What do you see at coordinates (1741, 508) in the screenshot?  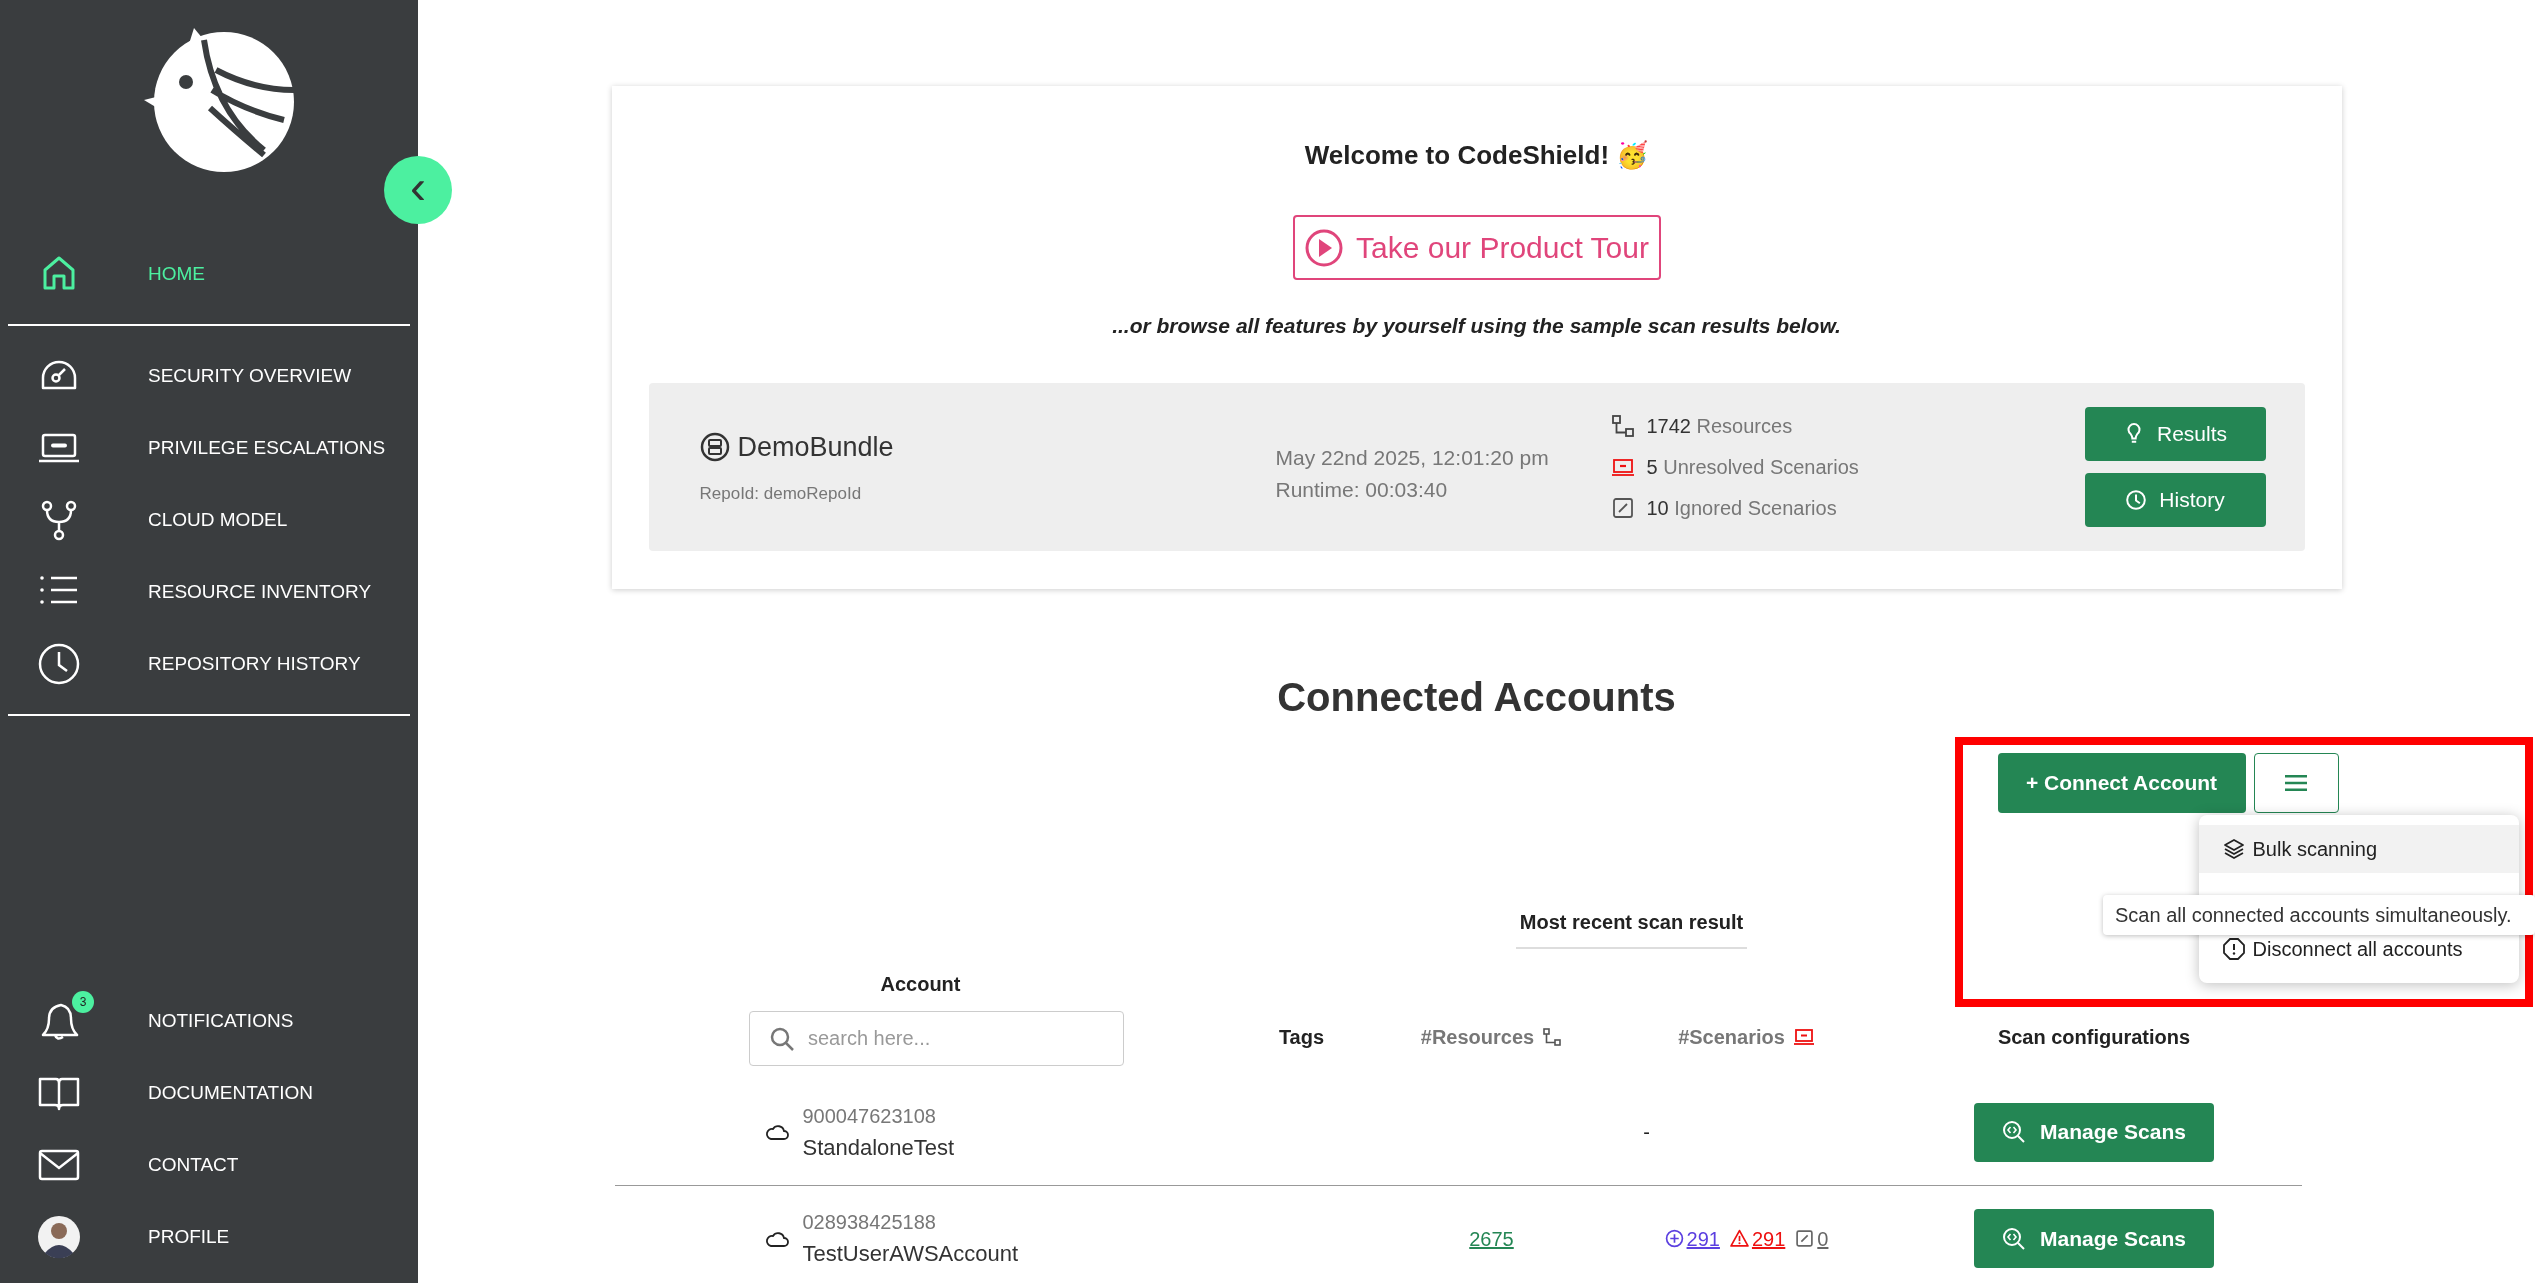 I see `stat-text: 10 Ignored Scenarios` at bounding box center [1741, 508].